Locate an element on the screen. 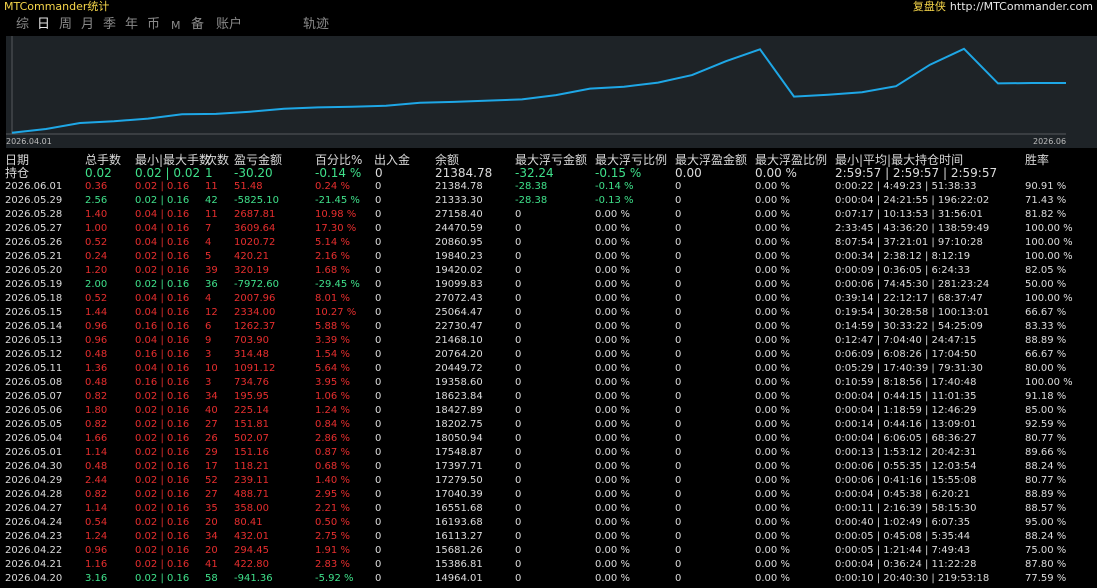  cell-count: 3 is located at coordinates (208, 354).